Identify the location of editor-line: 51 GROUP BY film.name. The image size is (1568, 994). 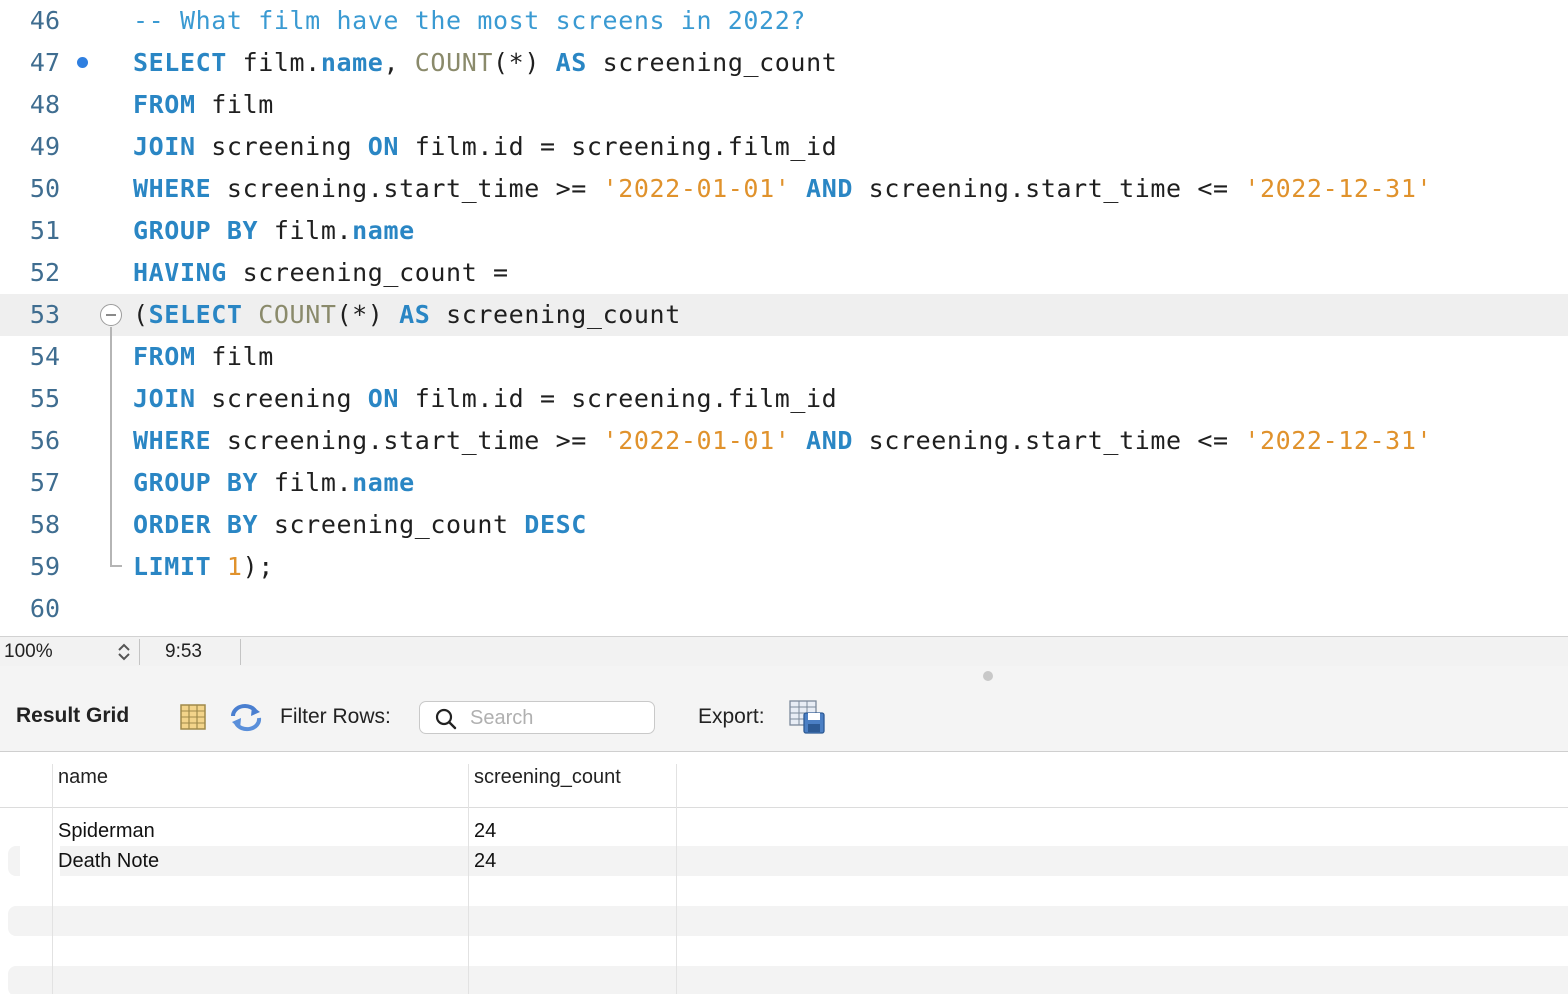
(784, 231).